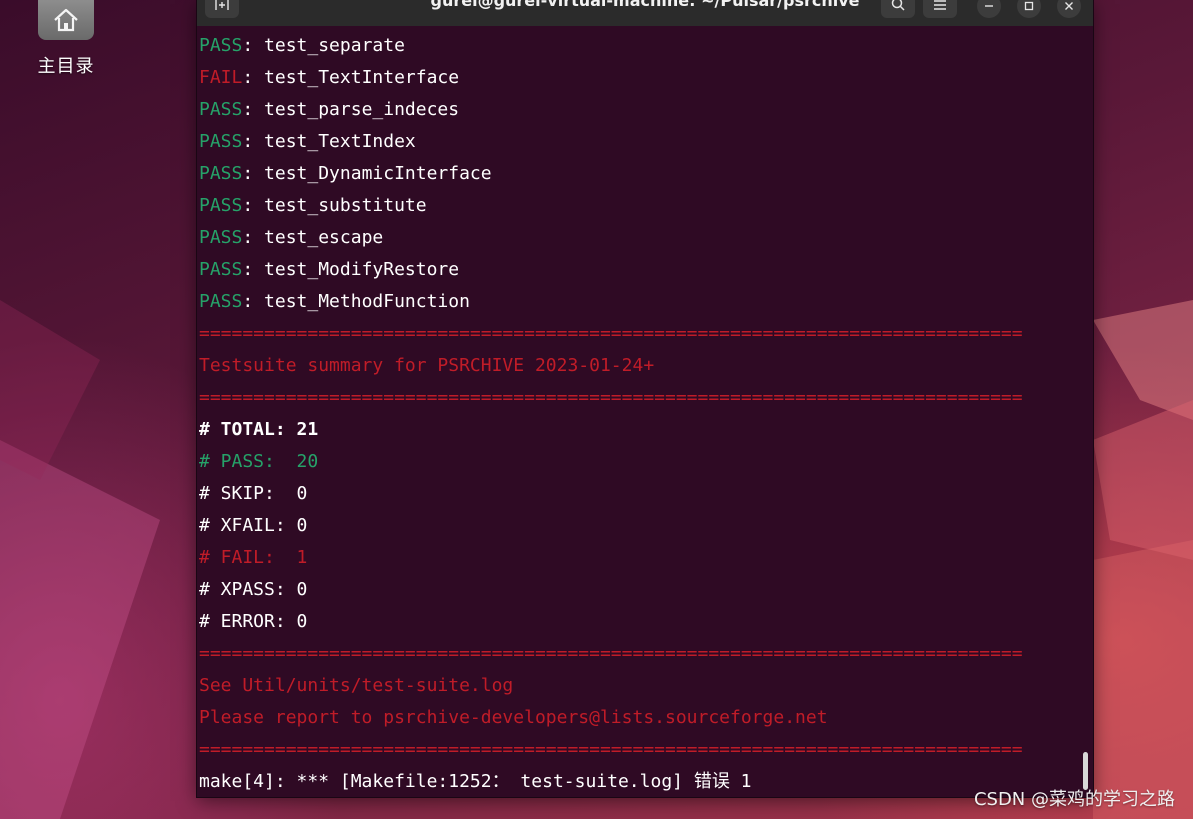 The height and width of the screenshot is (819, 1193). Describe the element at coordinates (313, 237) in the screenshot. I see `test-name: : test_escape` at that location.